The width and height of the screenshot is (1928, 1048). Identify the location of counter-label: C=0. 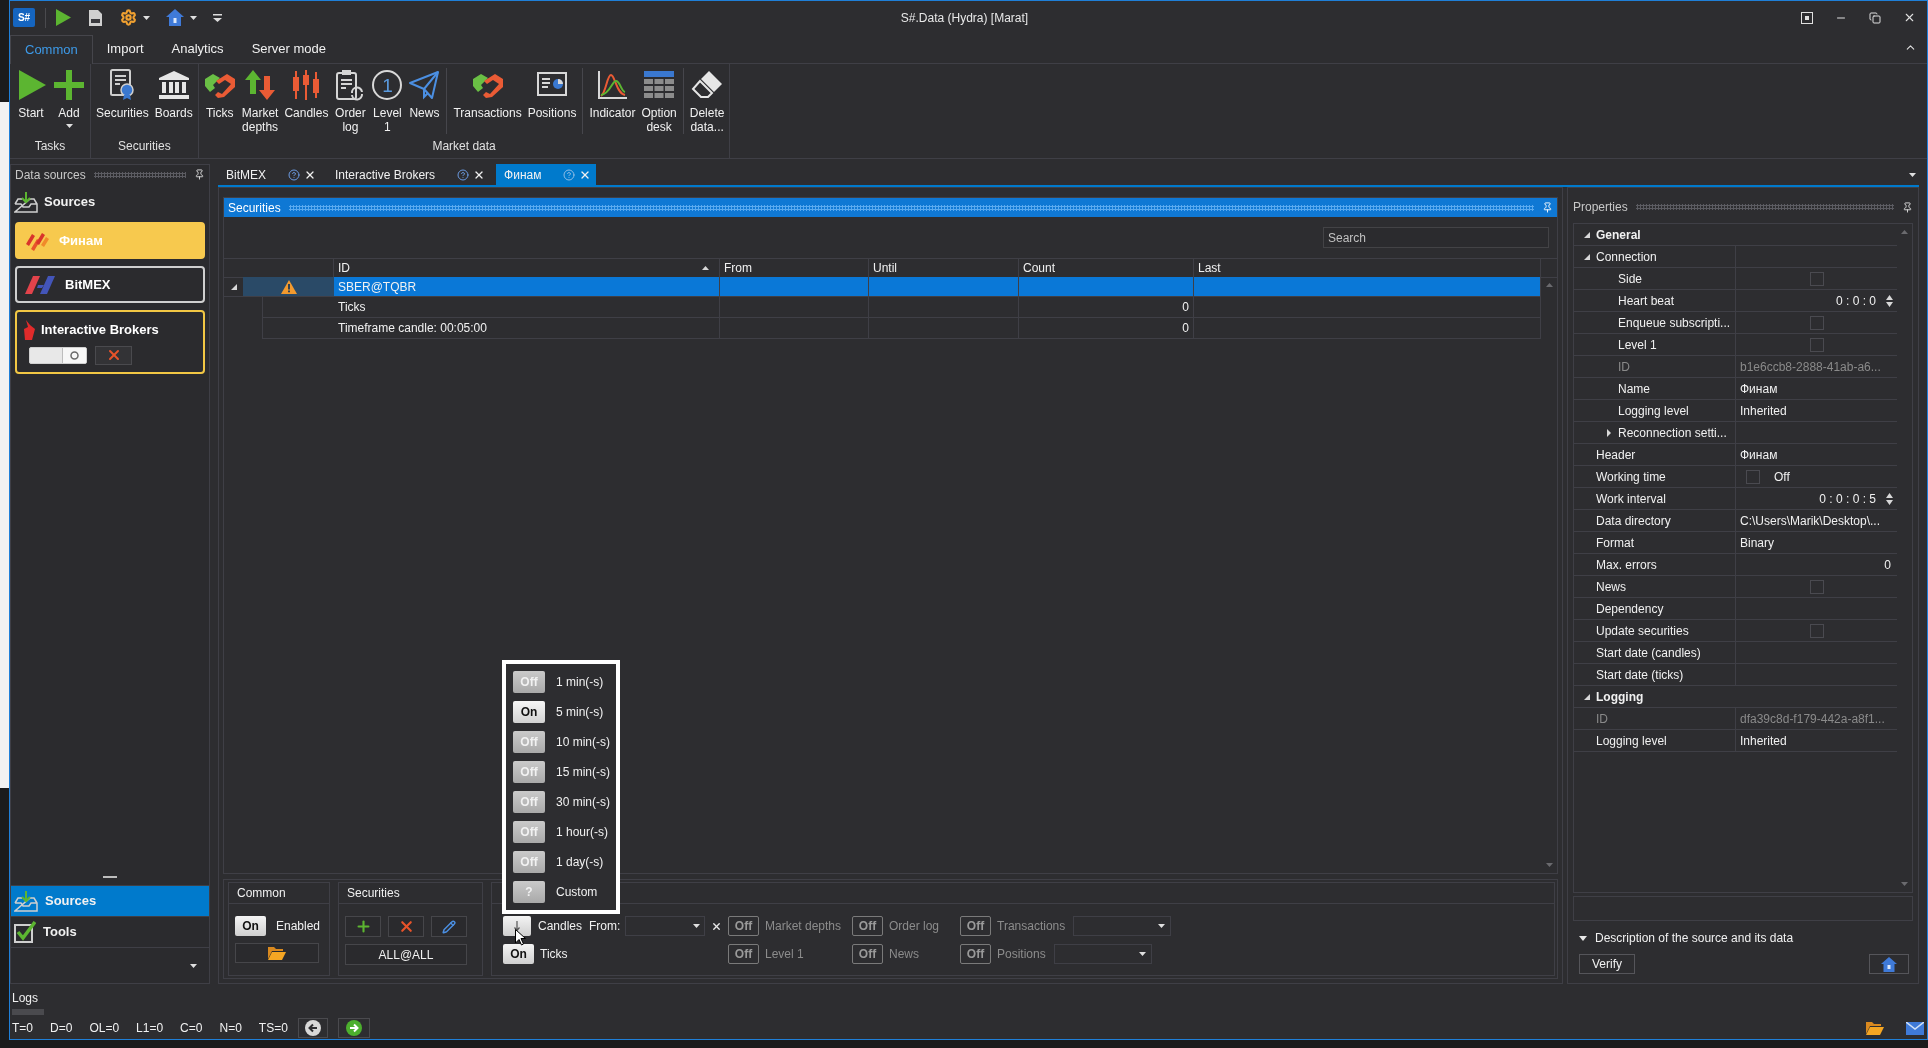
(191, 1028).